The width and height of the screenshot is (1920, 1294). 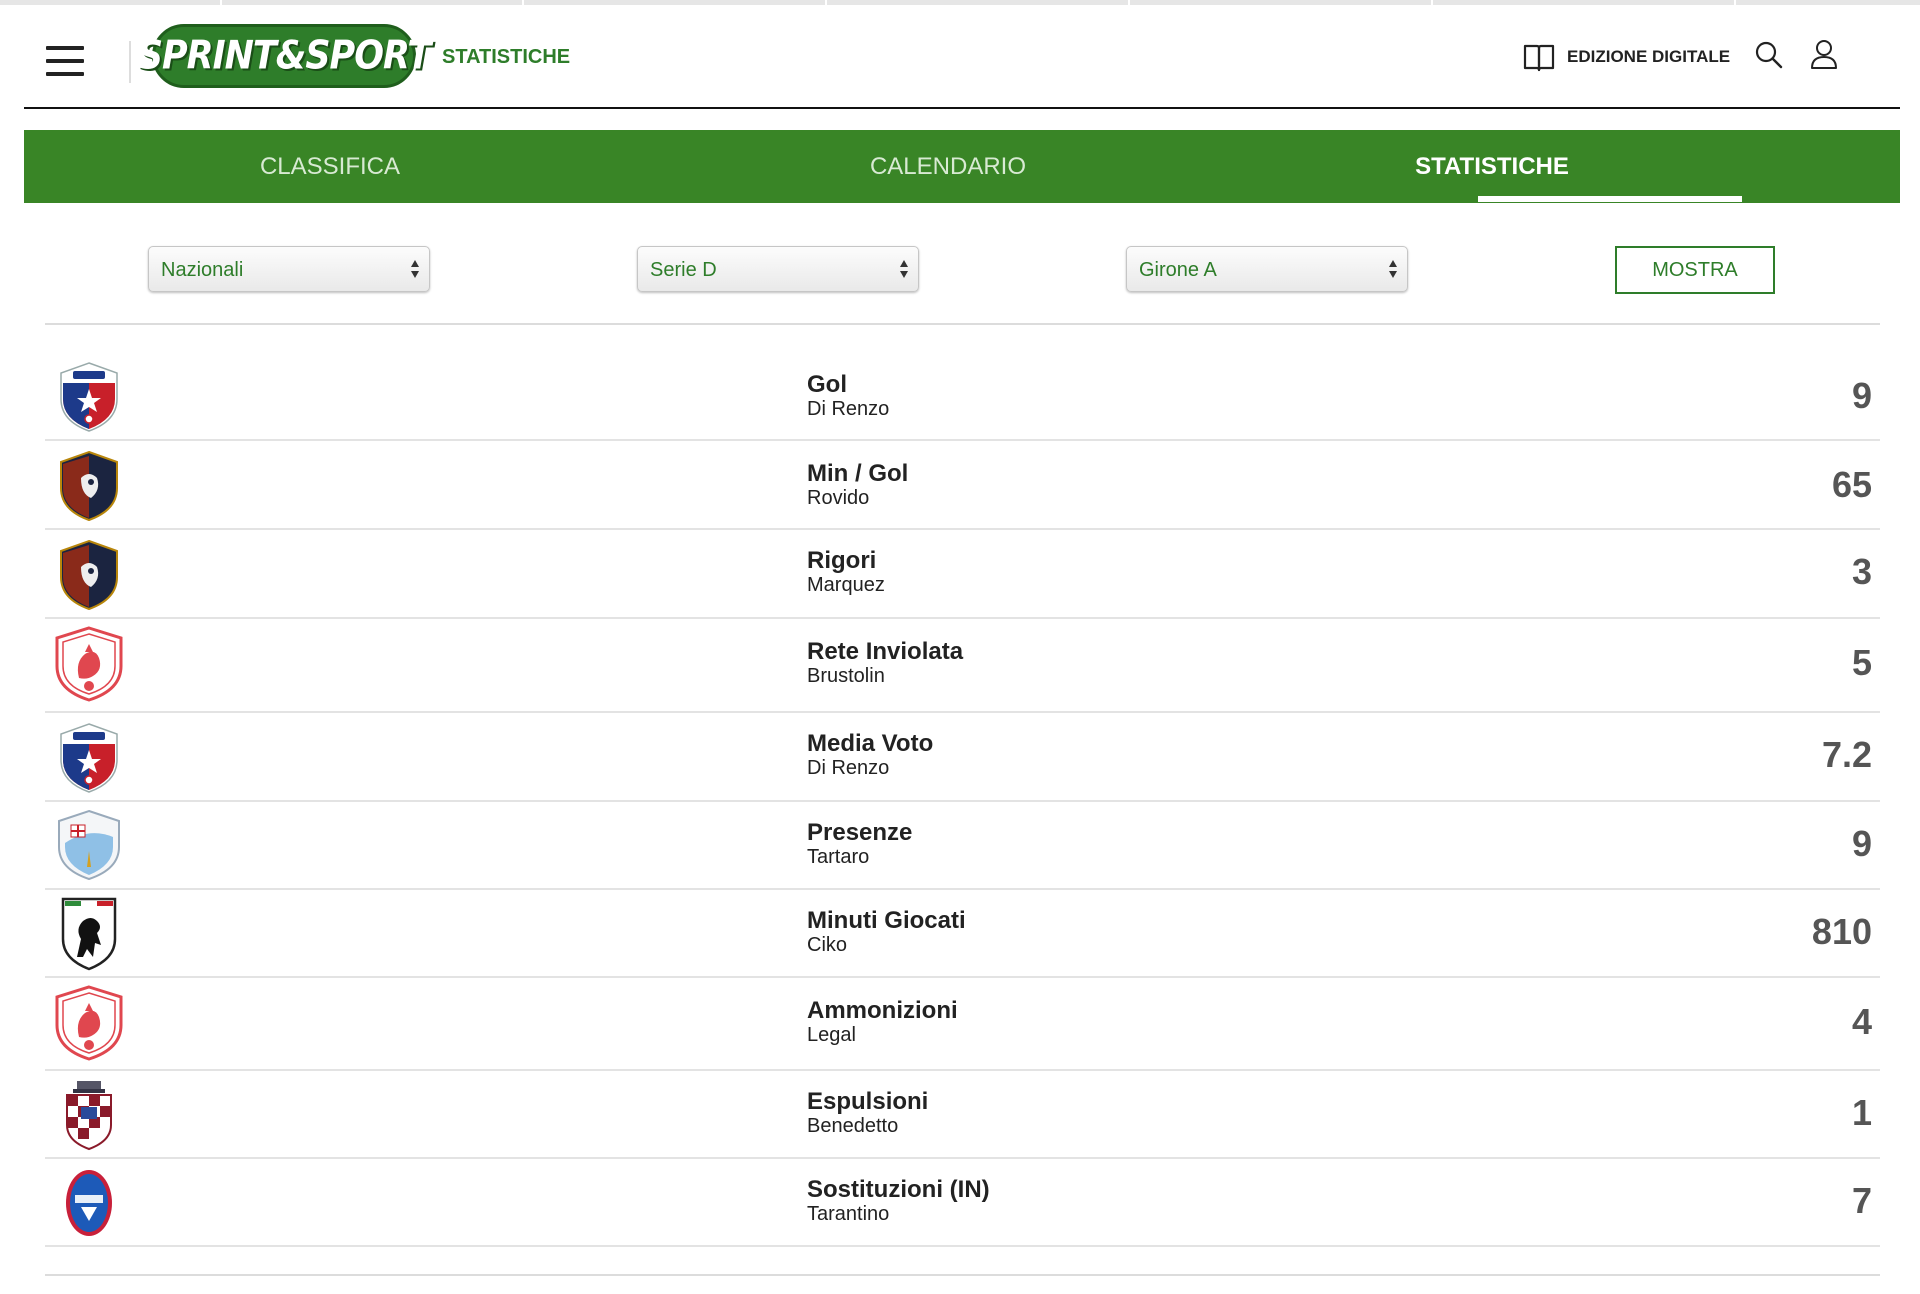 I want to click on stat-name: Ammonizioni, so click(x=882, y=1010).